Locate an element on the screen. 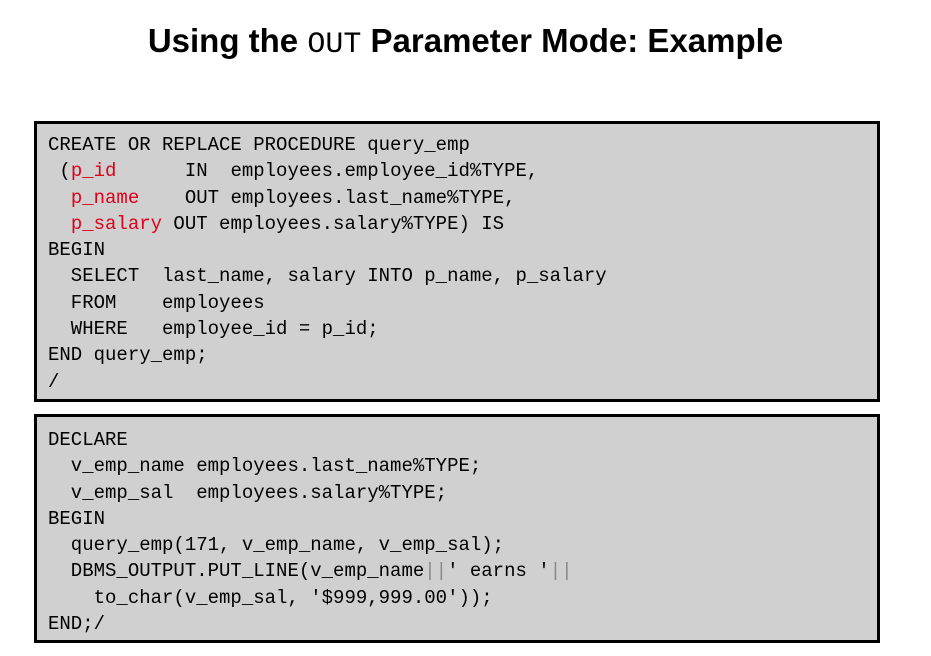 The height and width of the screenshot is (656, 931). code-text: OUT employees.salary%TYPE) IS is located at coordinates (333, 223).